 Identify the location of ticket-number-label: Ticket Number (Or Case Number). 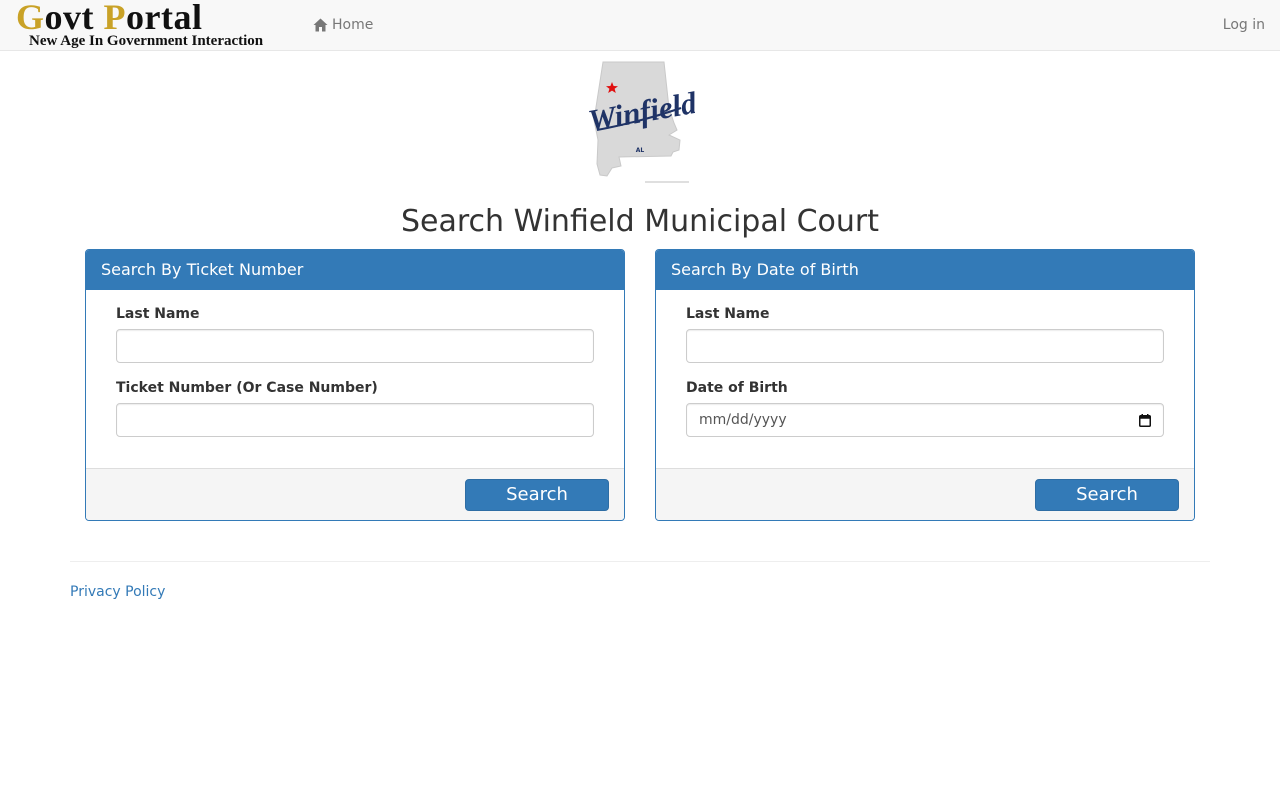
(247, 388).